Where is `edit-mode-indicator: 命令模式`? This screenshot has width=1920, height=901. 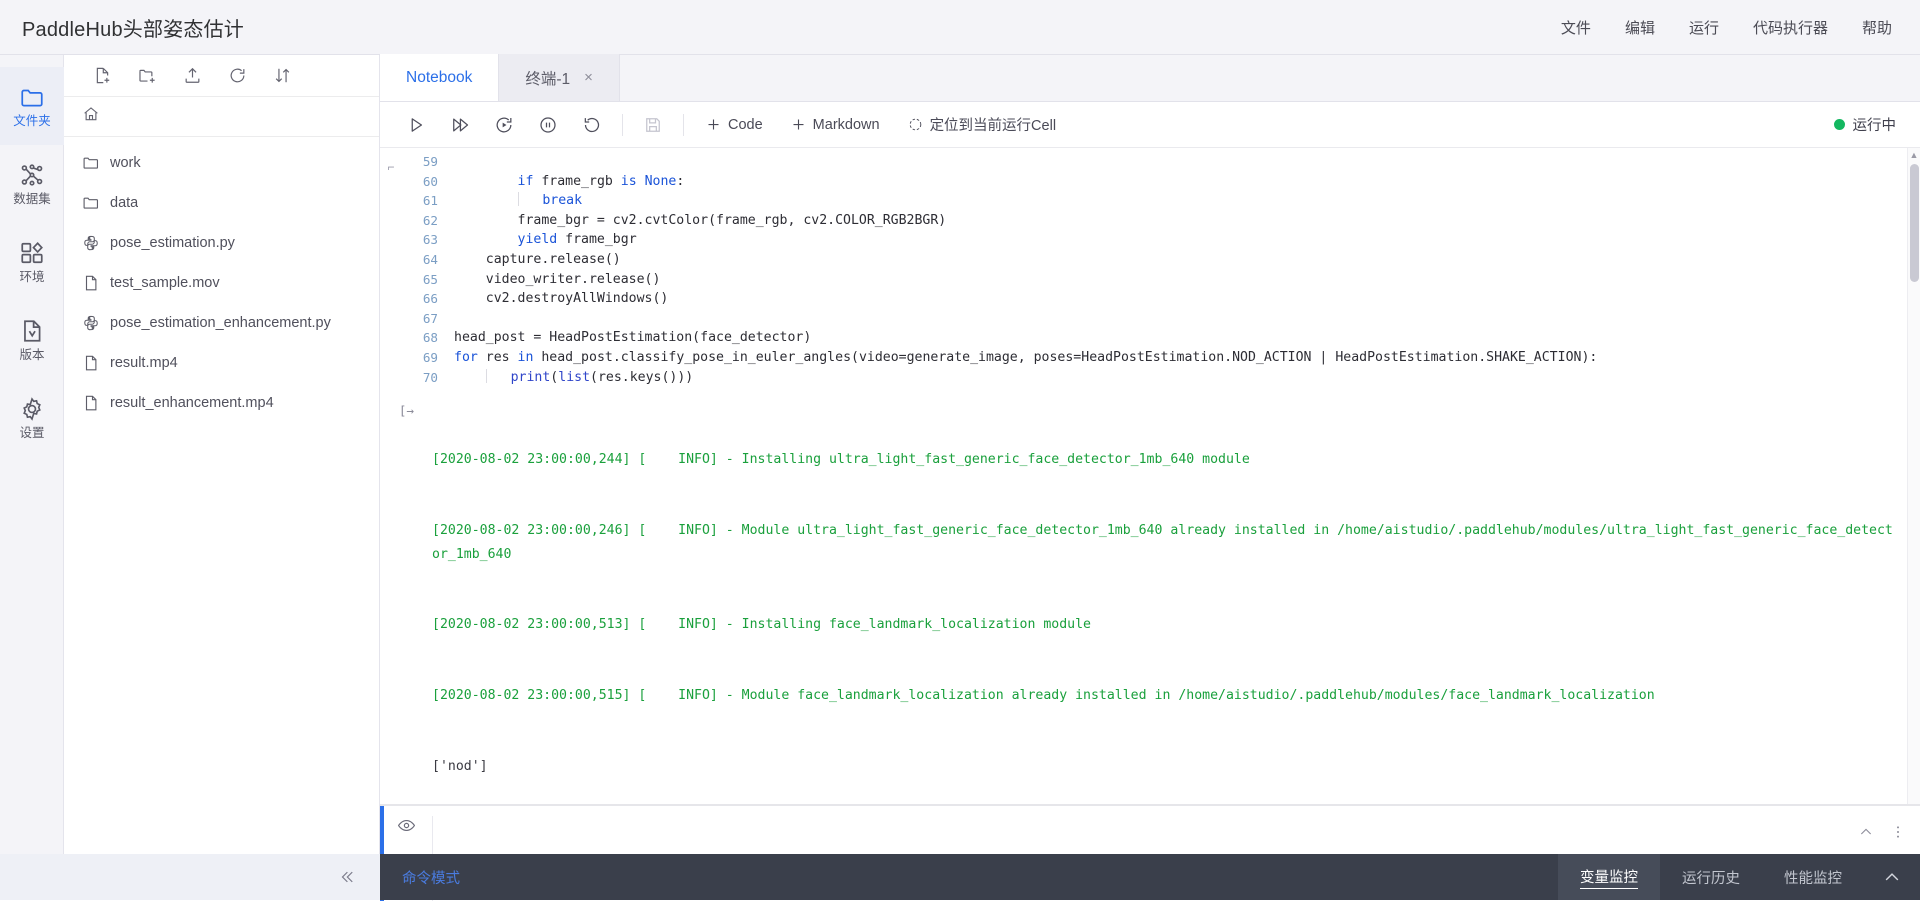
edit-mode-indicator: 命令模式 is located at coordinates (431, 877).